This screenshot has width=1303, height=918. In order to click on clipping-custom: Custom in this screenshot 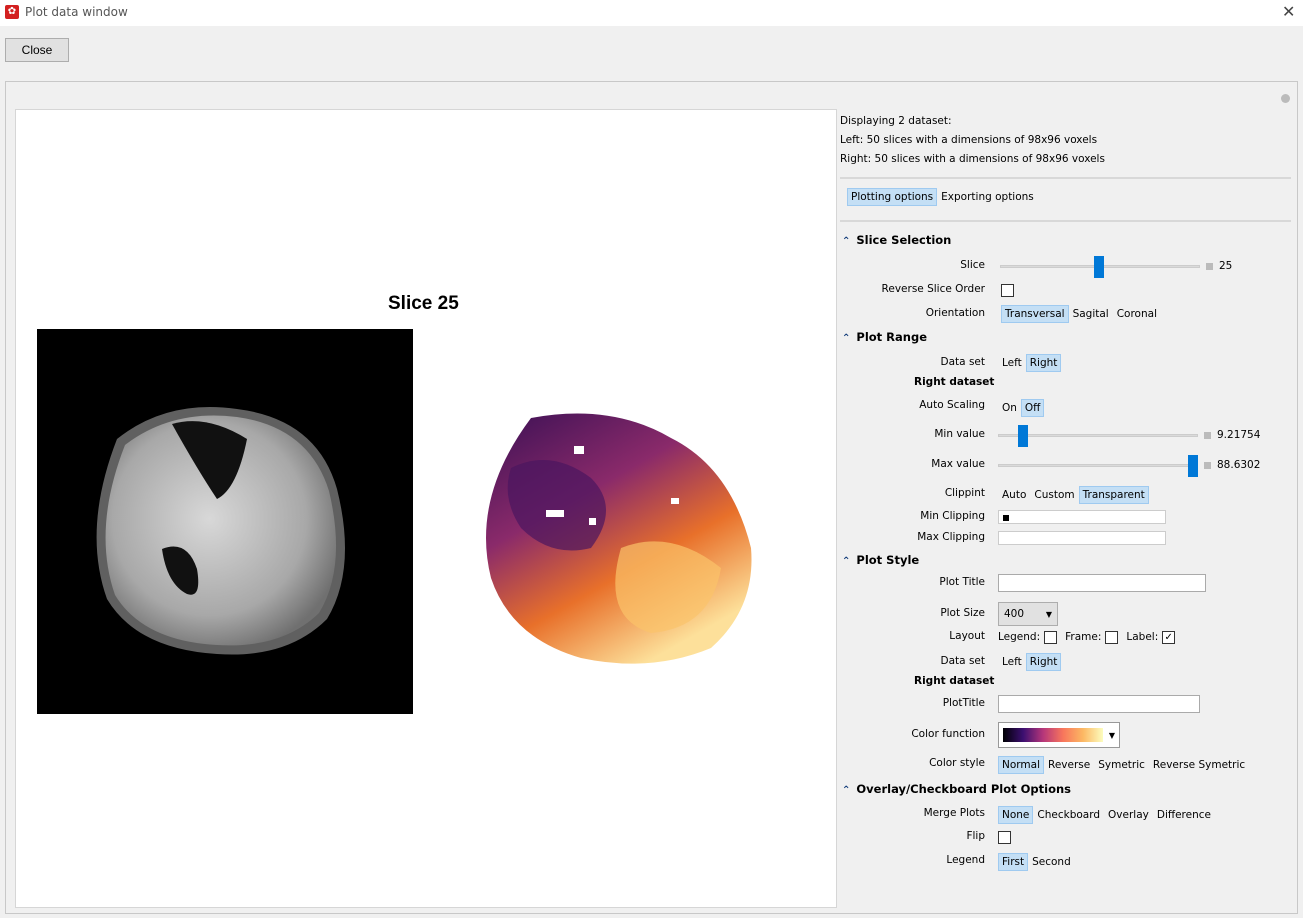, I will do `click(1054, 495)`.